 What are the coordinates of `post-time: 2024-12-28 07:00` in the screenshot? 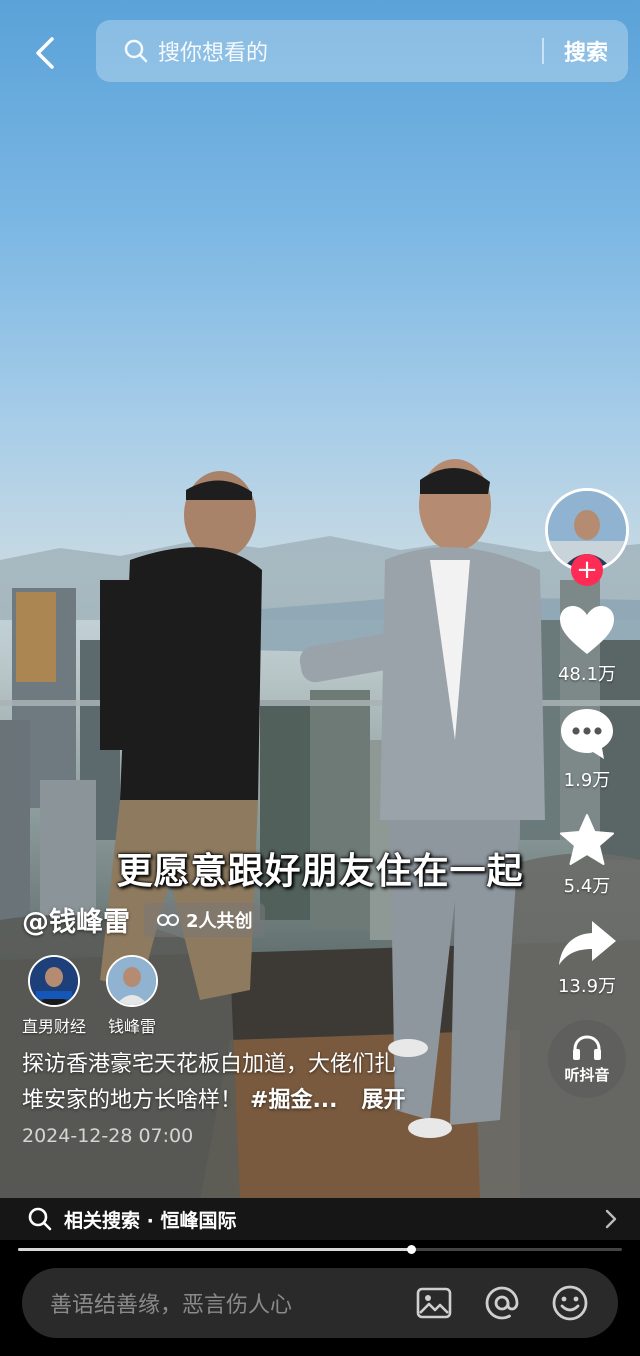 It's located at (108, 1136).